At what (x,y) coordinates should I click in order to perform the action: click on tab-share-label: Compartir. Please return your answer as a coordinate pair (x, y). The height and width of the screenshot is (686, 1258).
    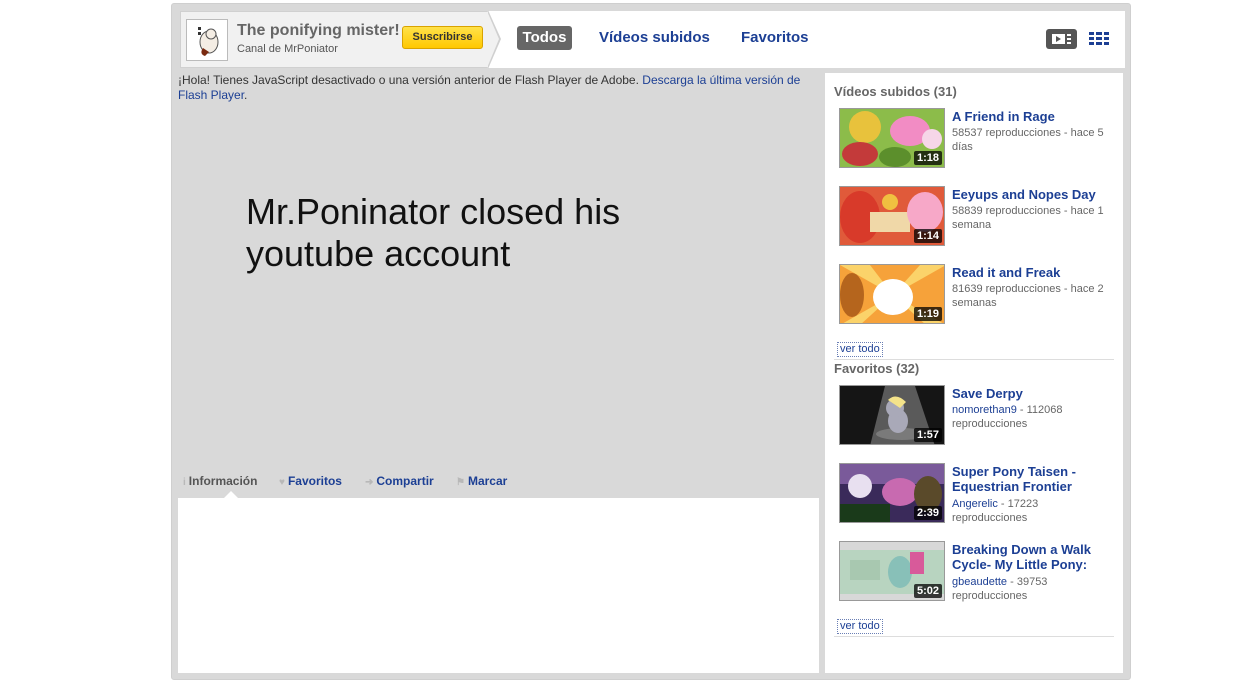
    Looking at the image, I should click on (405, 481).